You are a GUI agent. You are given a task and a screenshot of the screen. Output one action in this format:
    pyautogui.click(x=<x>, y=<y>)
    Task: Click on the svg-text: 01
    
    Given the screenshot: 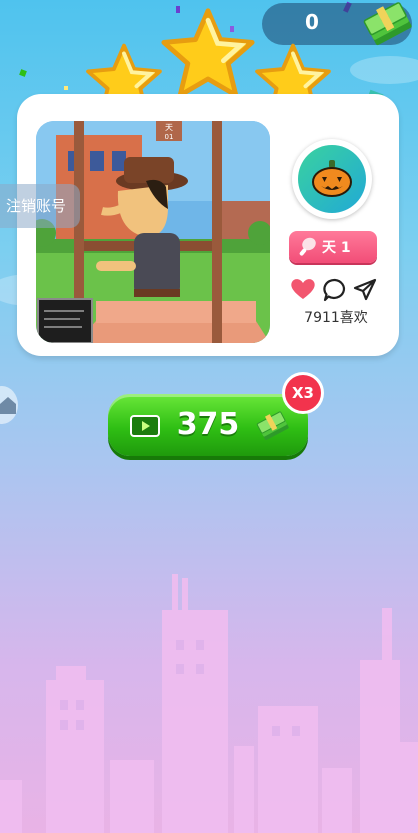 What is the action you would take?
    pyautogui.click(x=169, y=137)
    